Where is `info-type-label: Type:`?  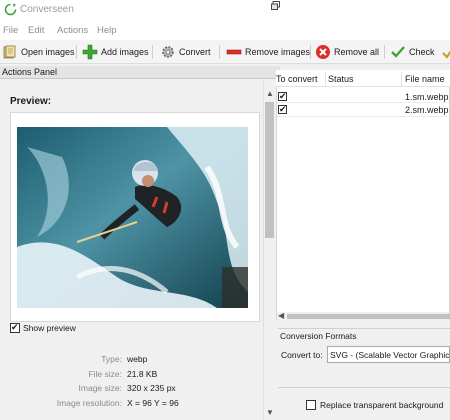
info-type-label: Type: is located at coordinates (111, 359).